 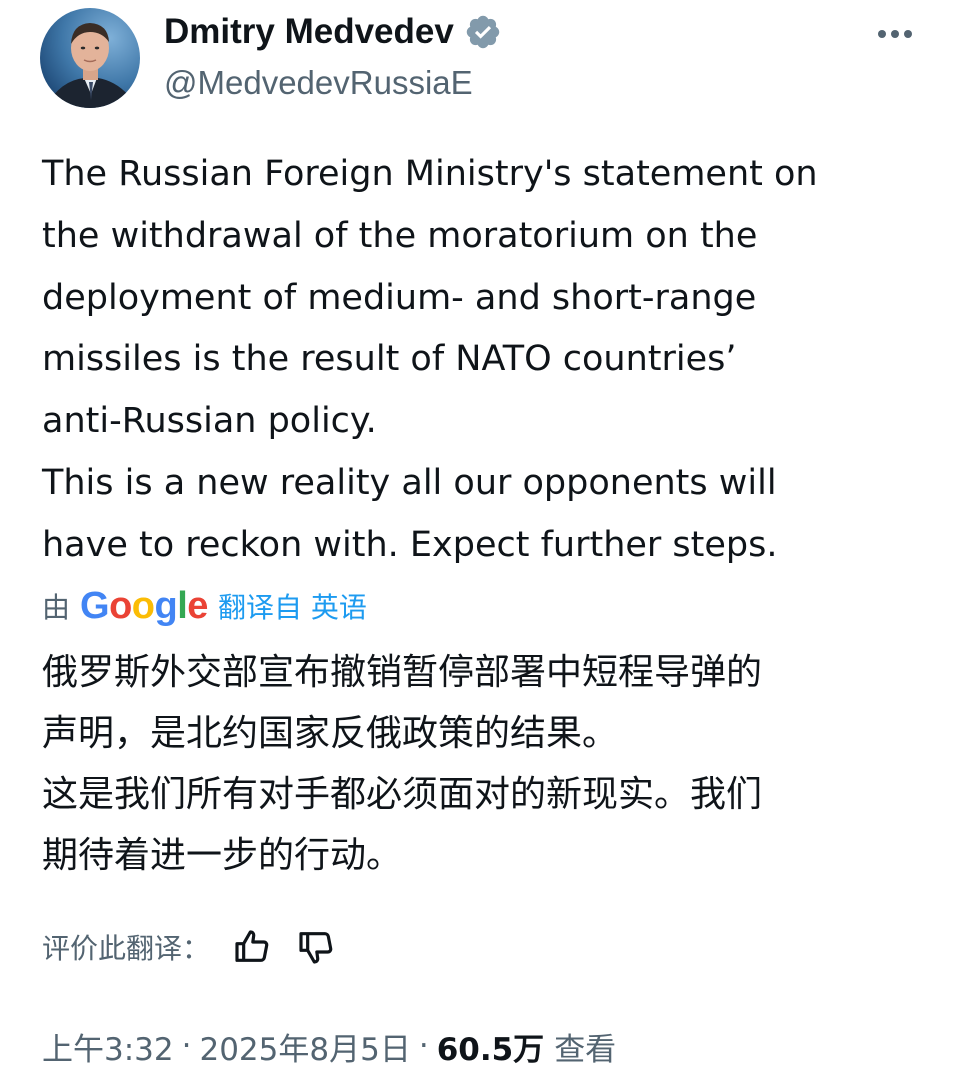 I want to click on views-label: 查看, so click(x=585, y=1049).